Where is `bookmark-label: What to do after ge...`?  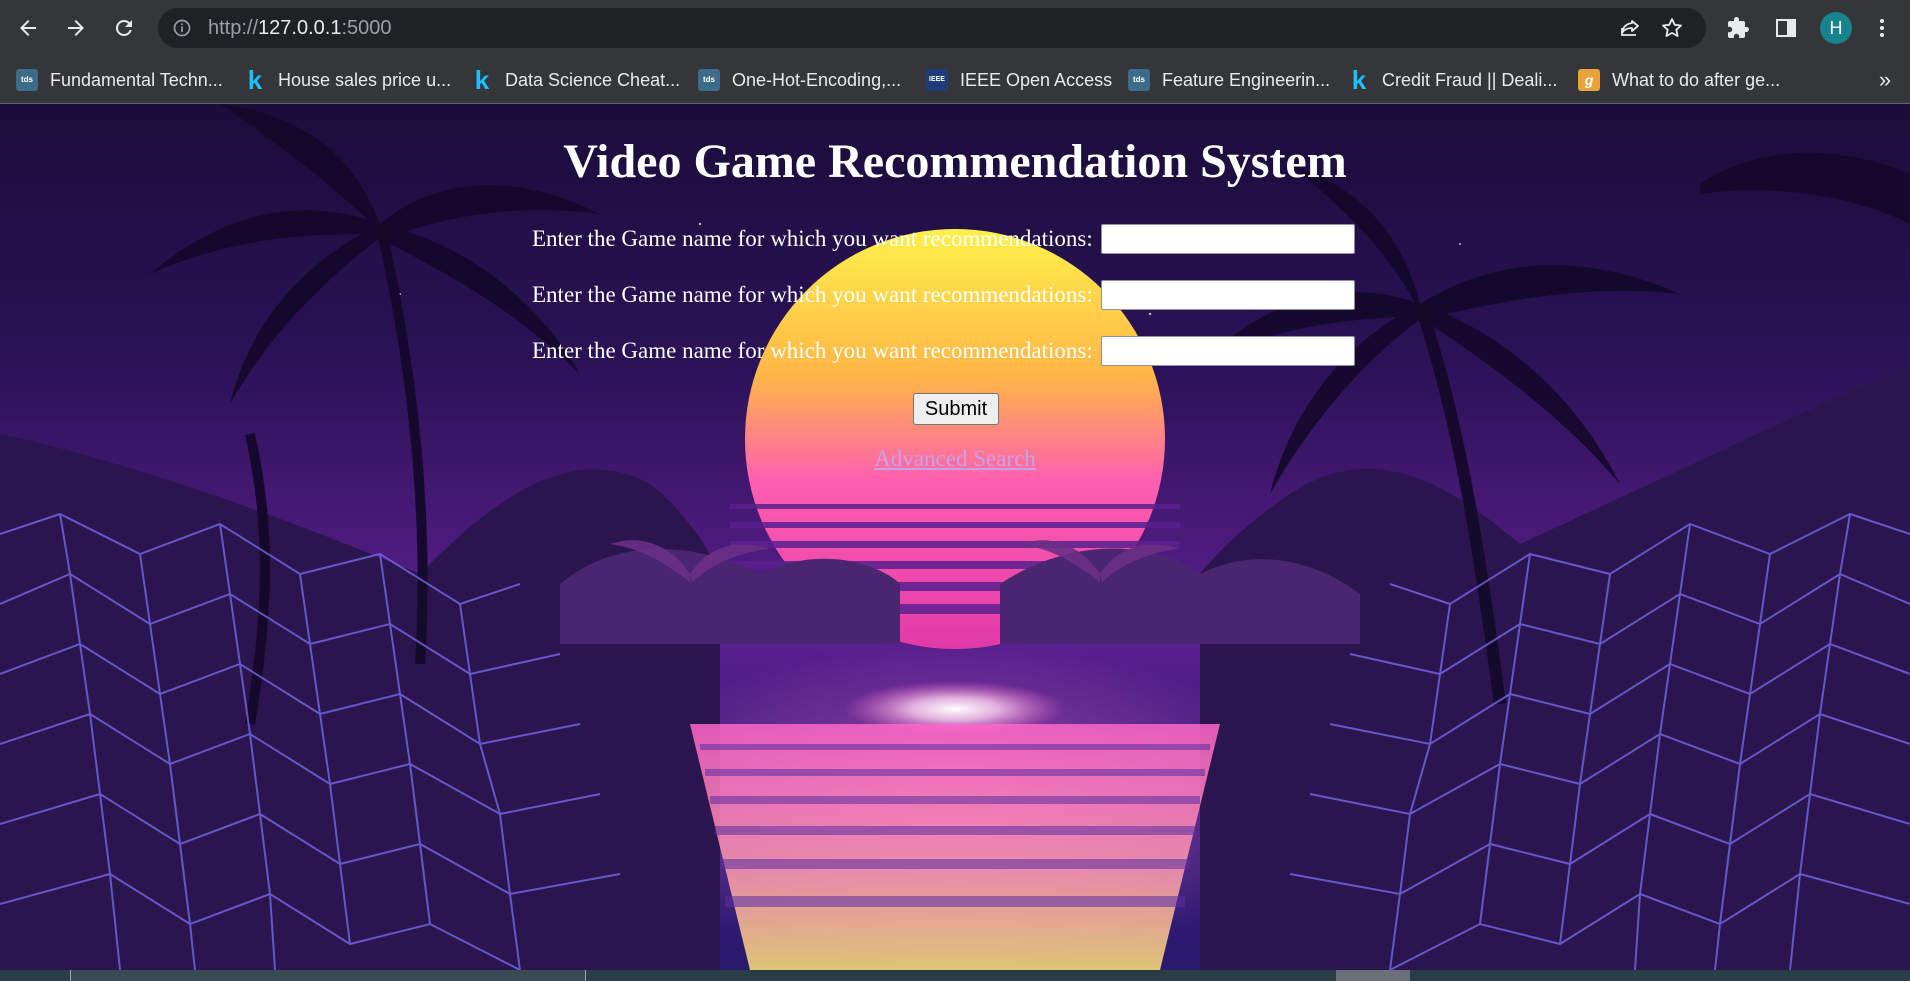 bookmark-label: What to do after ge... is located at coordinates (1696, 80).